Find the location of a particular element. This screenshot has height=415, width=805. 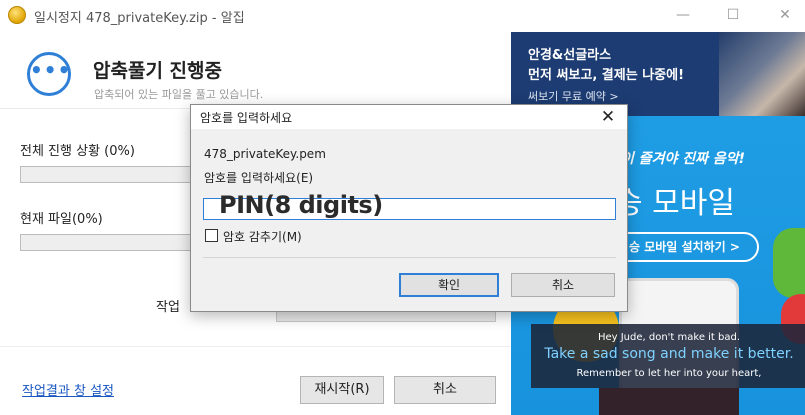

pin-hint-overlay: PIN(8 digits) is located at coordinates (301, 205).